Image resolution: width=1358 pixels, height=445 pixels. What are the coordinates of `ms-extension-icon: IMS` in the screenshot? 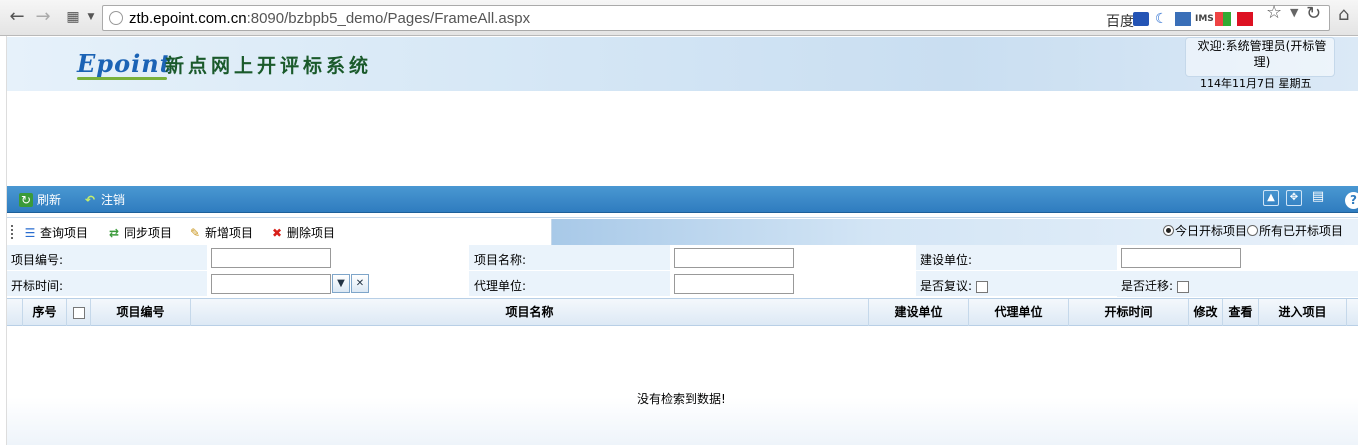 It's located at (1204, 19).